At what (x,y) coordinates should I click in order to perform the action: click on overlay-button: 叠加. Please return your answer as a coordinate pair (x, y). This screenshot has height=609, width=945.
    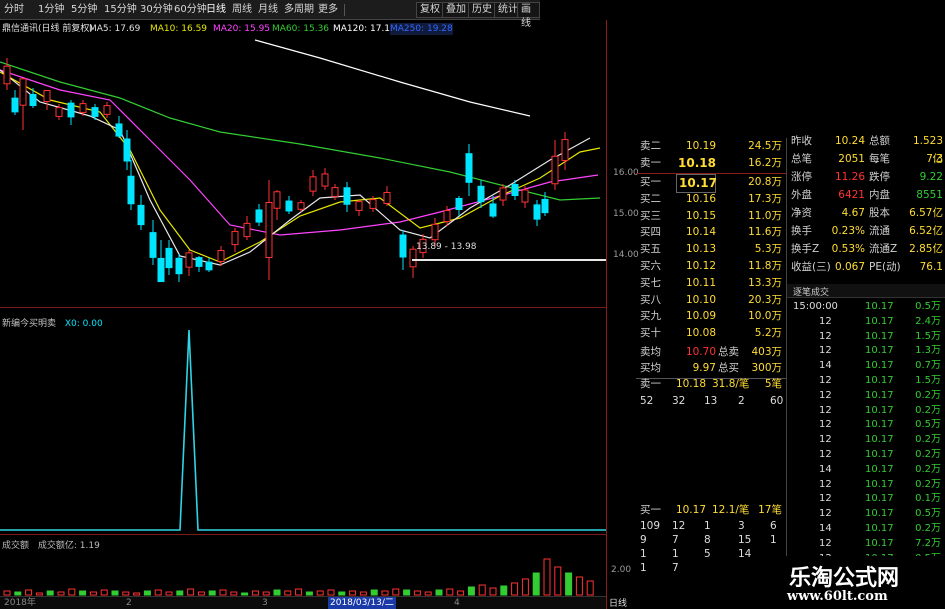
    Looking at the image, I should click on (456, 10).